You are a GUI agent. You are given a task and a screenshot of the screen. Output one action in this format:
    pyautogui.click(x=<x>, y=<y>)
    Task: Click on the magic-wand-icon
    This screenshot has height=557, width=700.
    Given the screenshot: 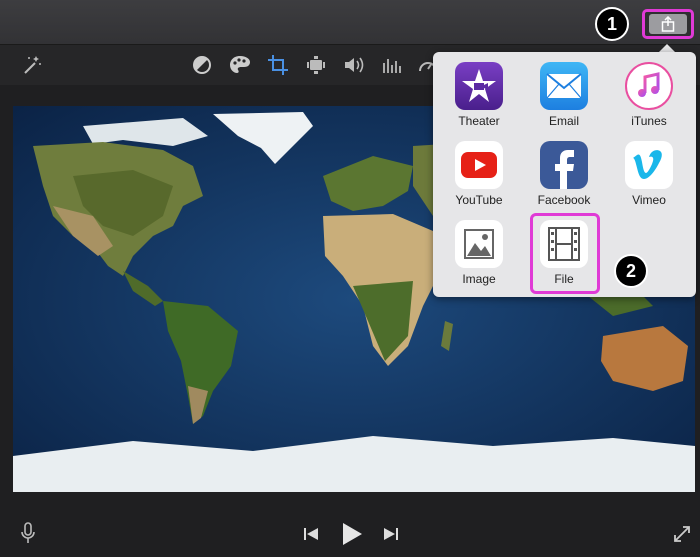 What is the action you would take?
    pyautogui.click(x=32, y=65)
    